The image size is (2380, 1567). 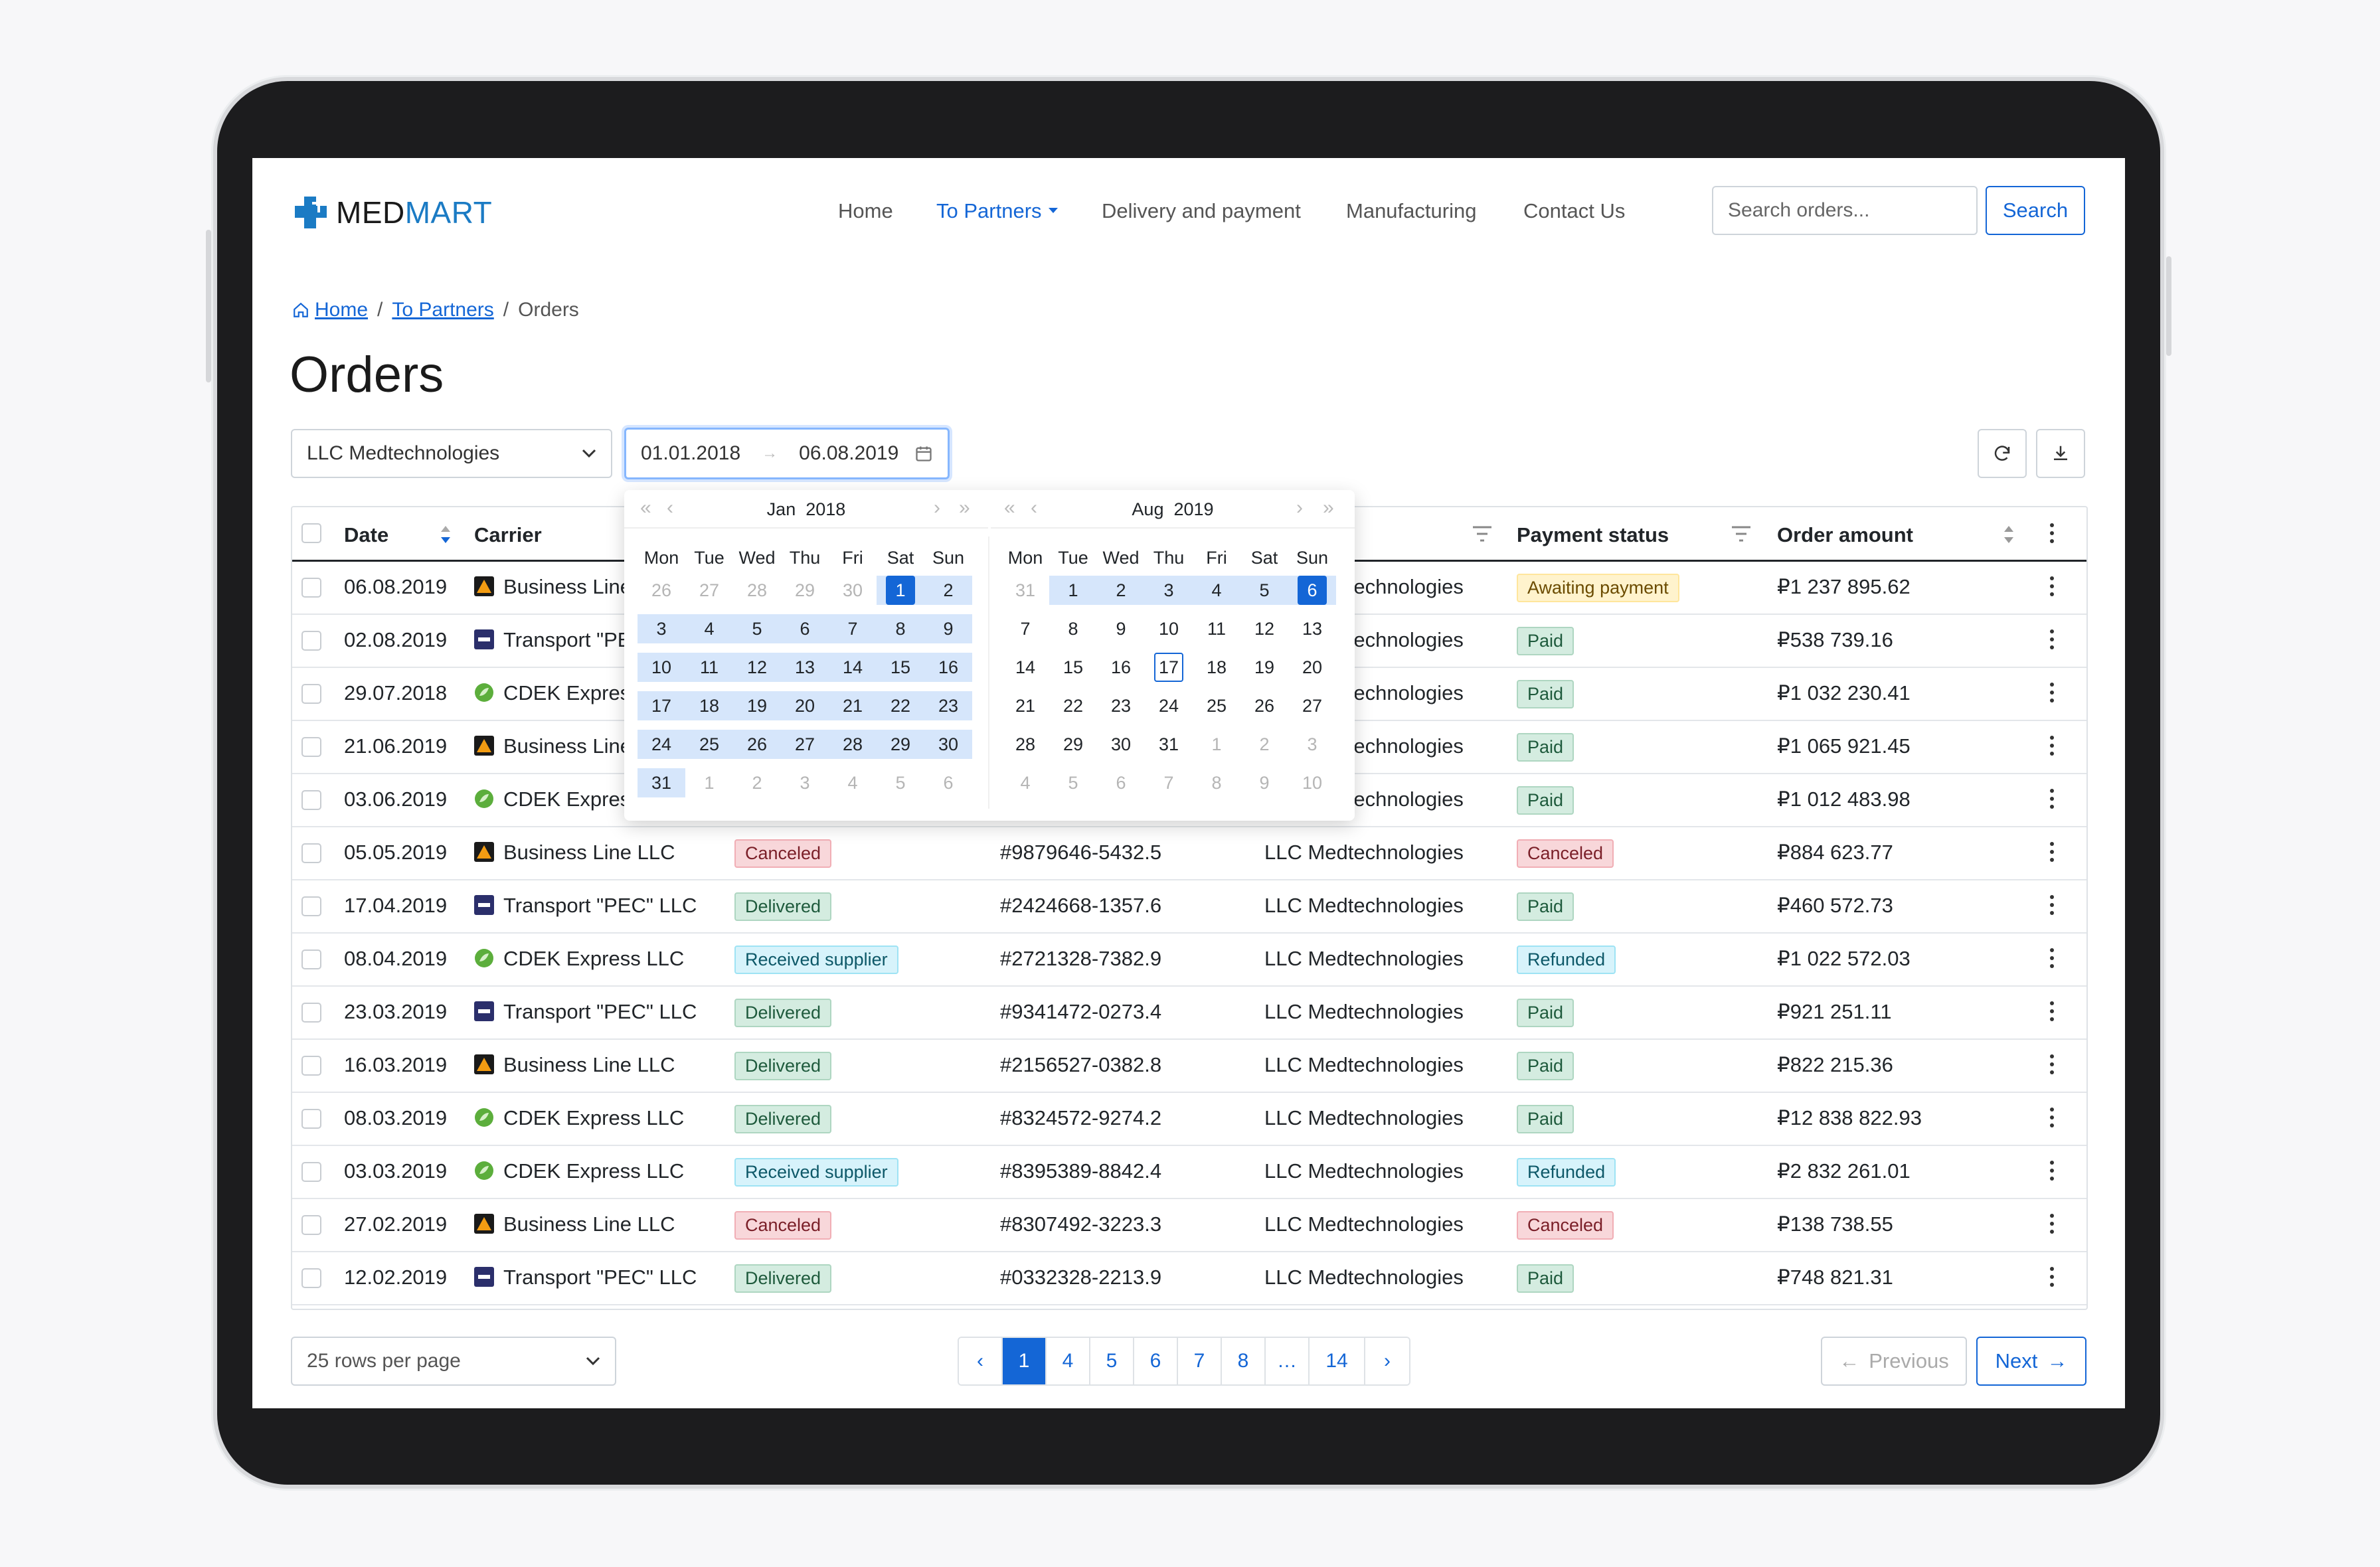 What do you see at coordinates (366, 535) in the screenshot?
I see `col-date: Date` at bounding box center [366, 535].